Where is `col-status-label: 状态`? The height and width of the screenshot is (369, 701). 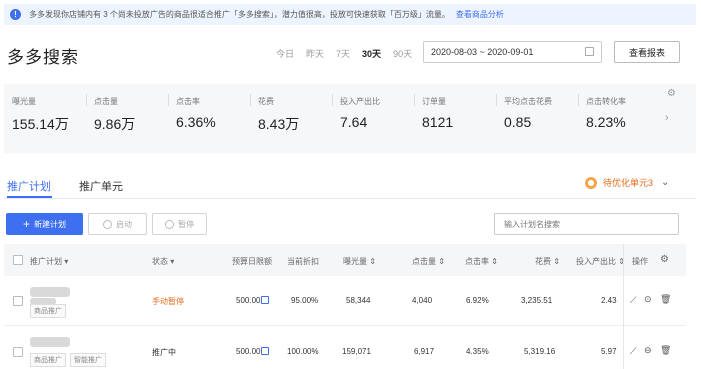 col-status-label: 状态 is located at coordinates (160, 261).